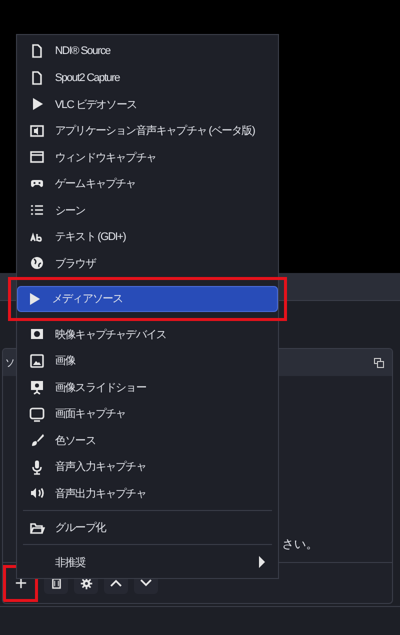 This screenshot has height=635, width=400. I want to click on panel-title: ソ, so click(10, 363).